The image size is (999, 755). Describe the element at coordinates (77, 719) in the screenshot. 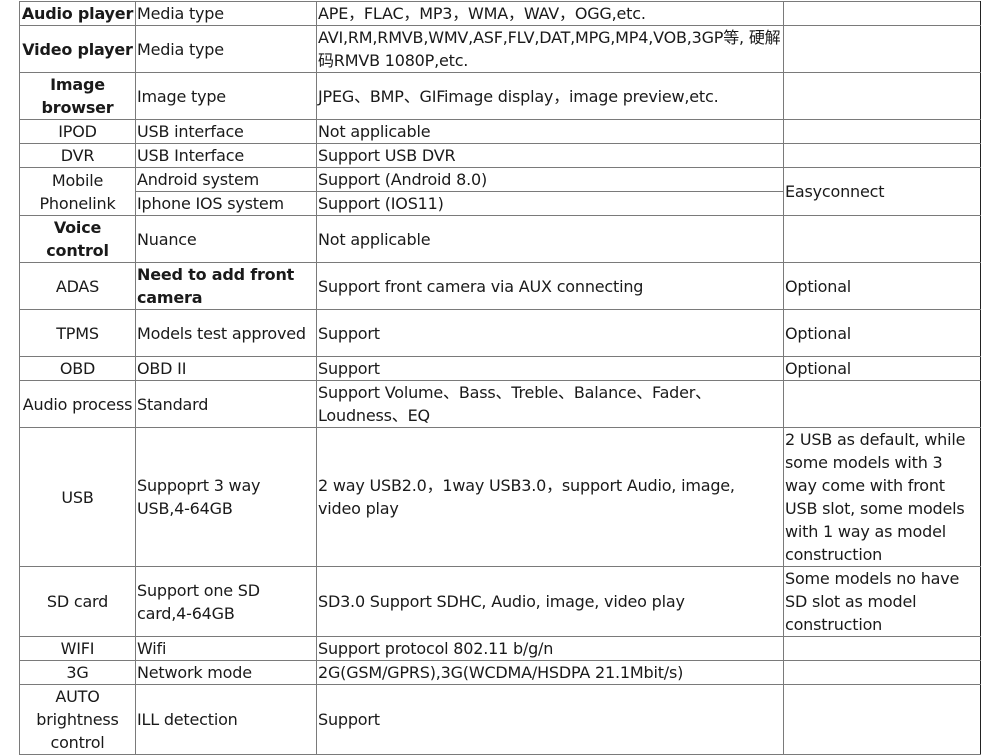

I see `feature-cell: AUTO brightness control` at that location.